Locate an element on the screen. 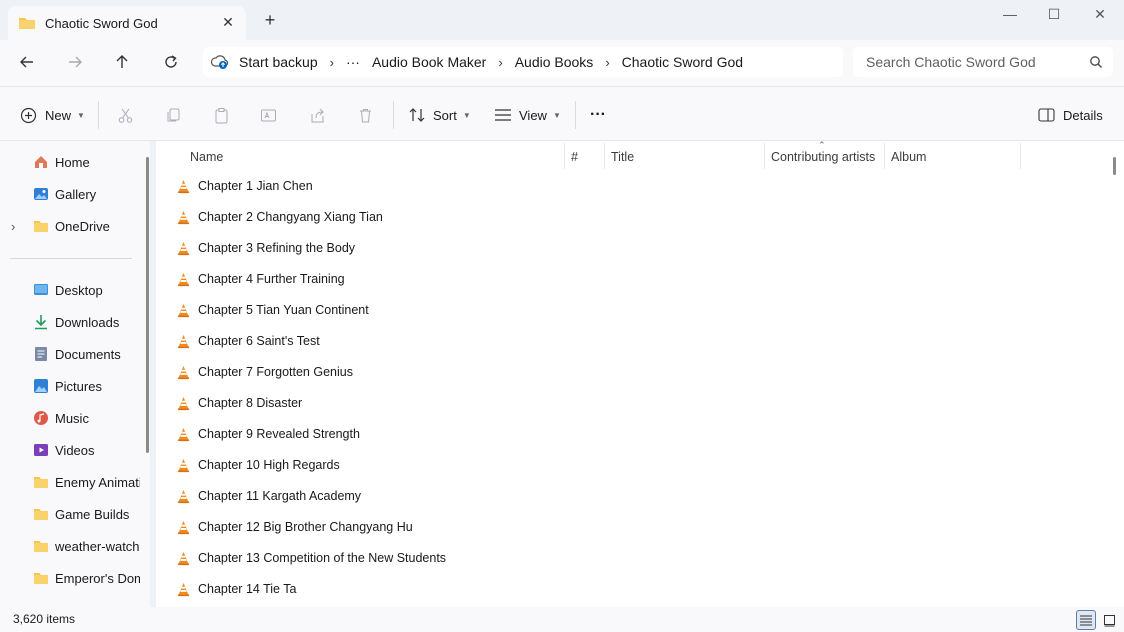 Image resolution: width=1124 pixels, height=632 pixels. column-header-title: Title is located at coordinates (622, 157).